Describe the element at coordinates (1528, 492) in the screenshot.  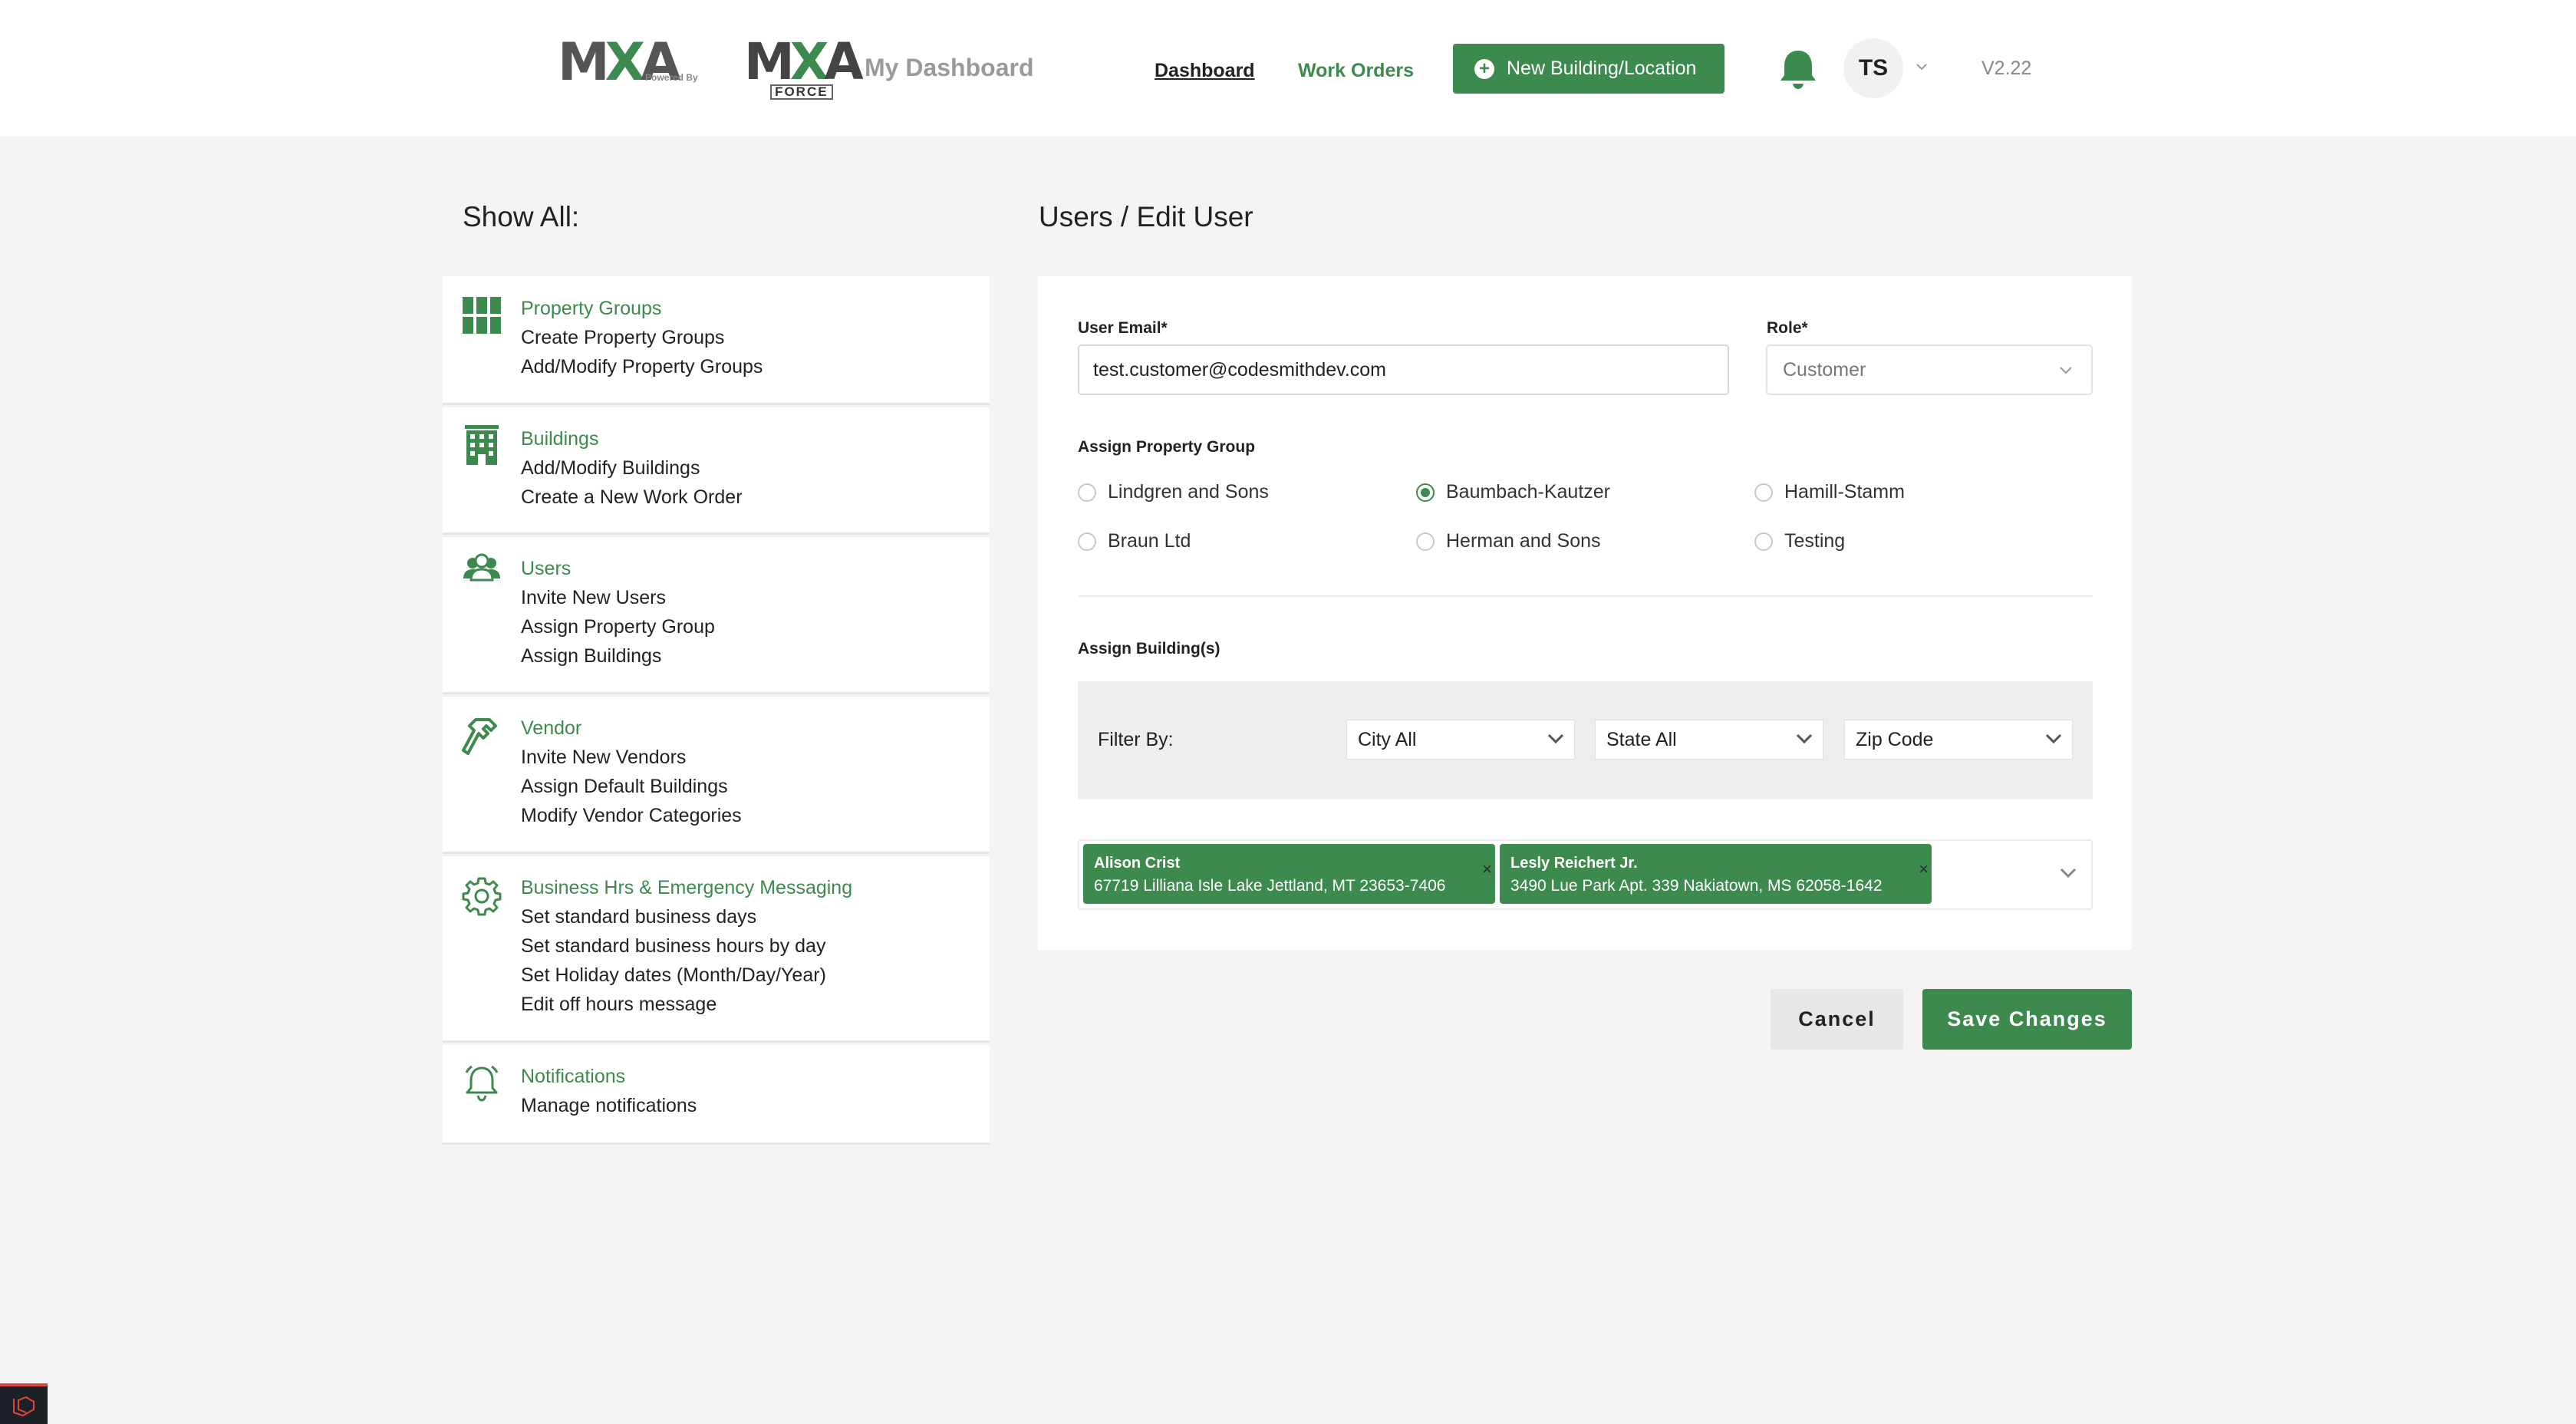
I see `radio-label: Baumbach-Kautzer` at that location.